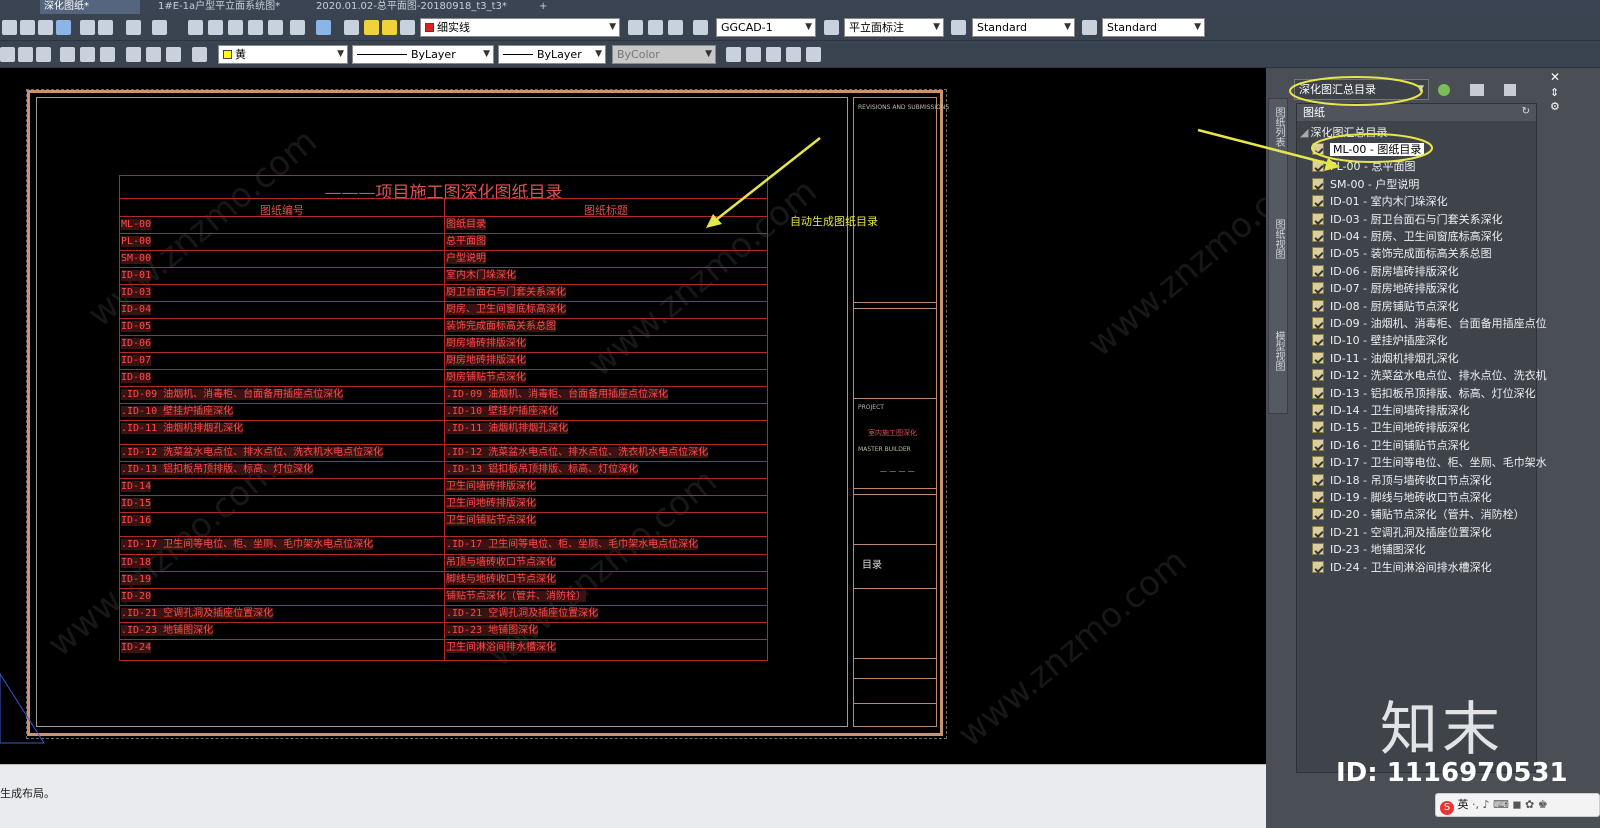 This screenshot has width=1600, height=828. I want to click on ime-tools-icon: ·, ♪ ⌨ ◼ ✿ ♚, so click(1510, 804).